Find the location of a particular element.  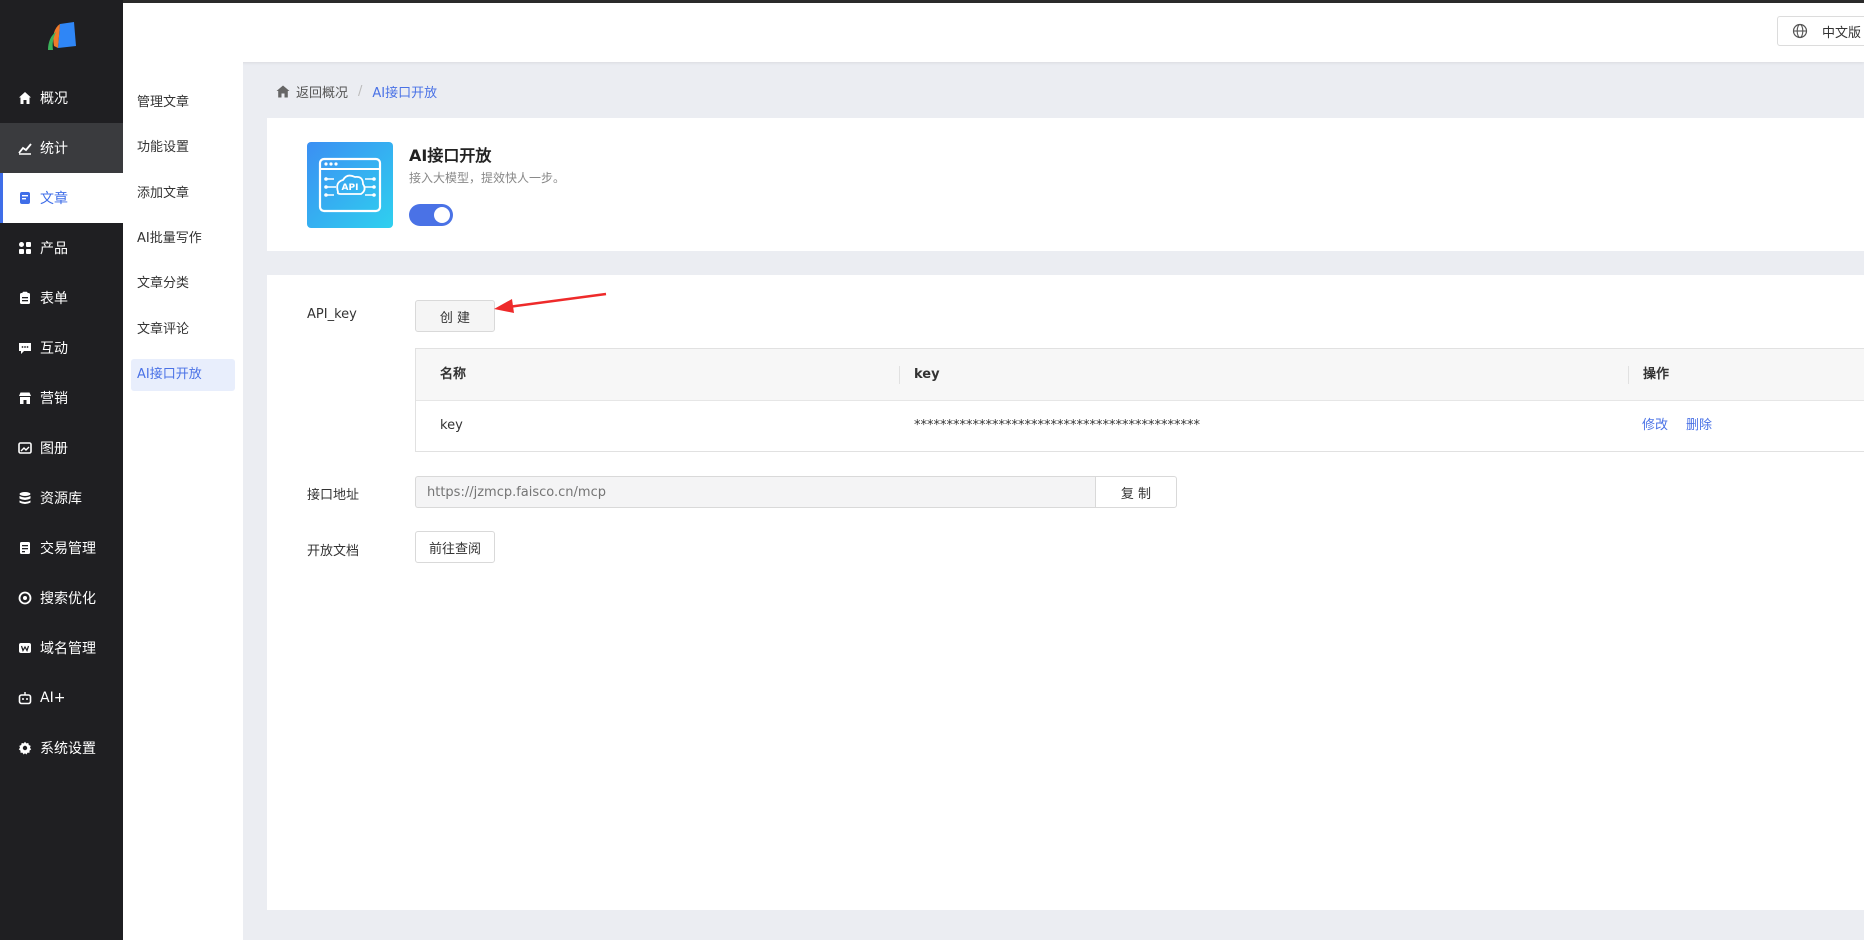

nav-item-transactions: 交易管理 is located at coordinates (61, 548).